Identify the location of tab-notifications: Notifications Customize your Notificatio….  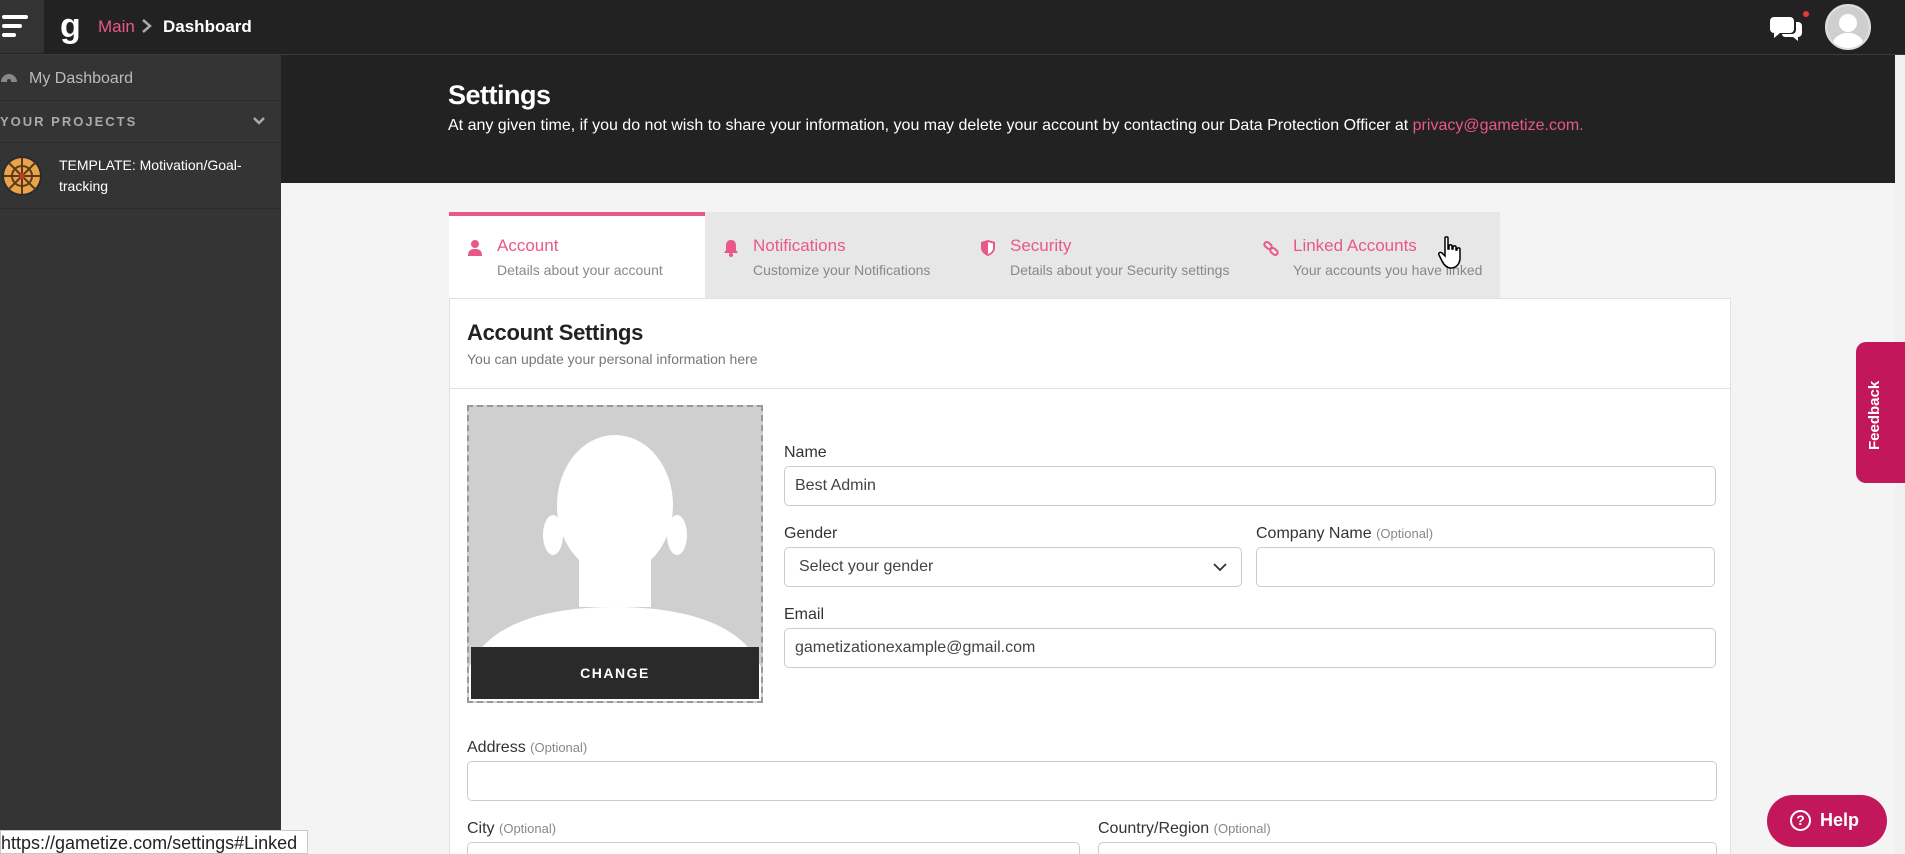
(833, 255).